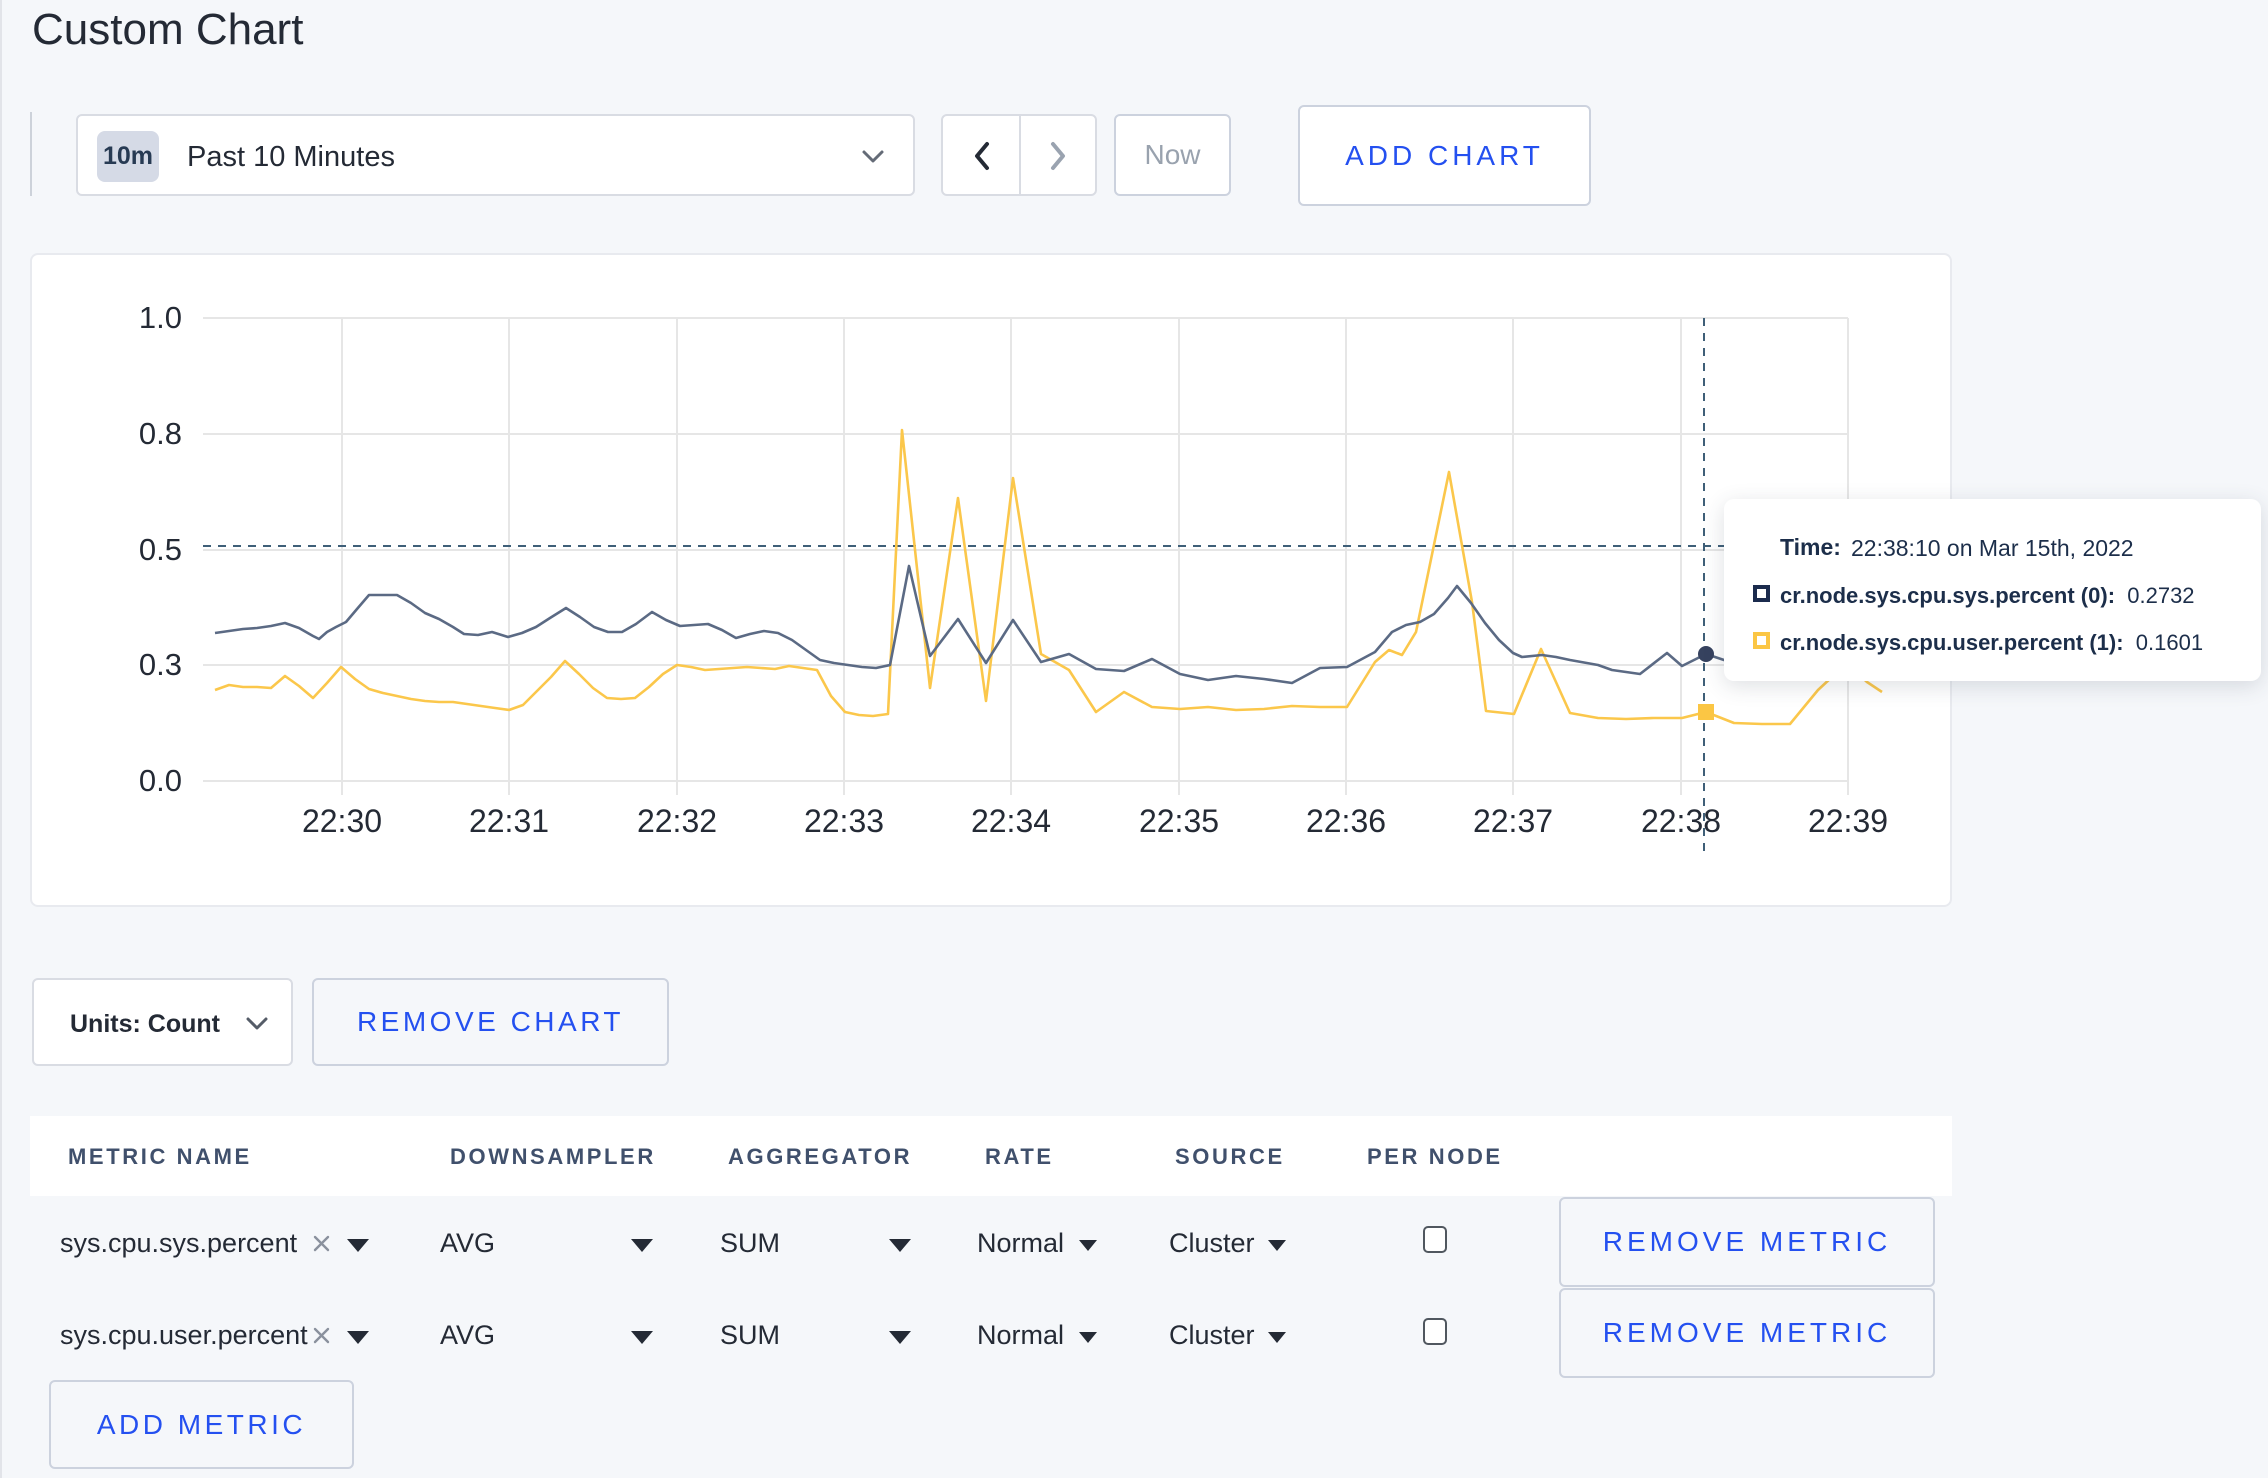 The height and width of the screenshot is (1478, 2268). What do you see at coordinates (509, 821) in the screenshot?
I see `svg-text: 22:31` at bounding box center [509, 821].